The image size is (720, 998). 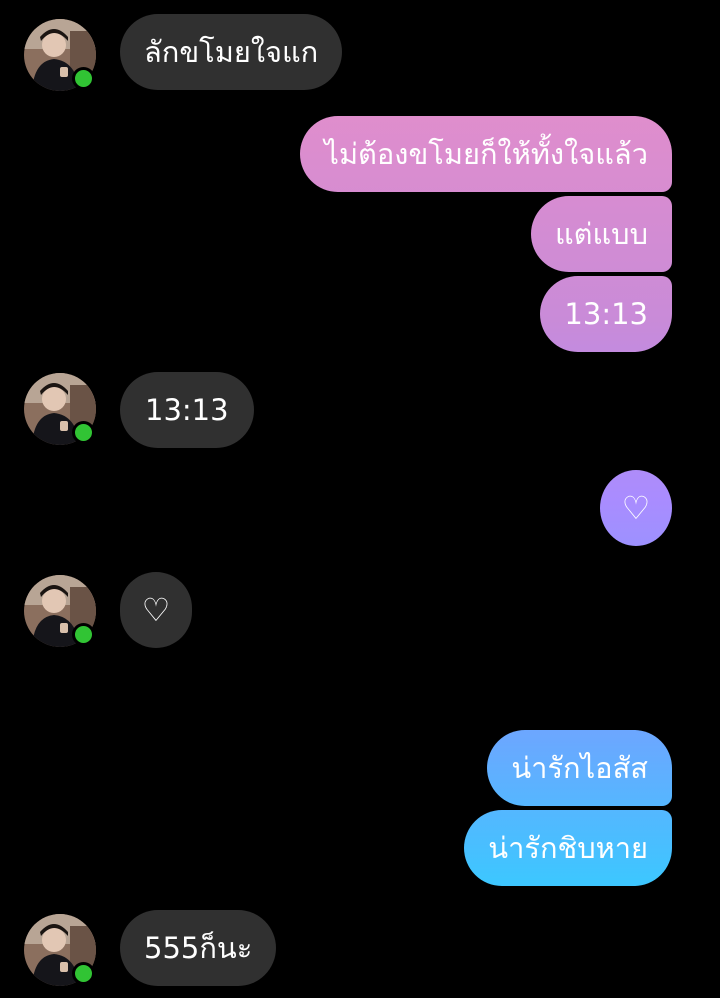 What do you see at coordinates (636, 508) in the screenshot?
I see `outgoing-heart-message-bubble: ♡` at bounding box center [636, 508].